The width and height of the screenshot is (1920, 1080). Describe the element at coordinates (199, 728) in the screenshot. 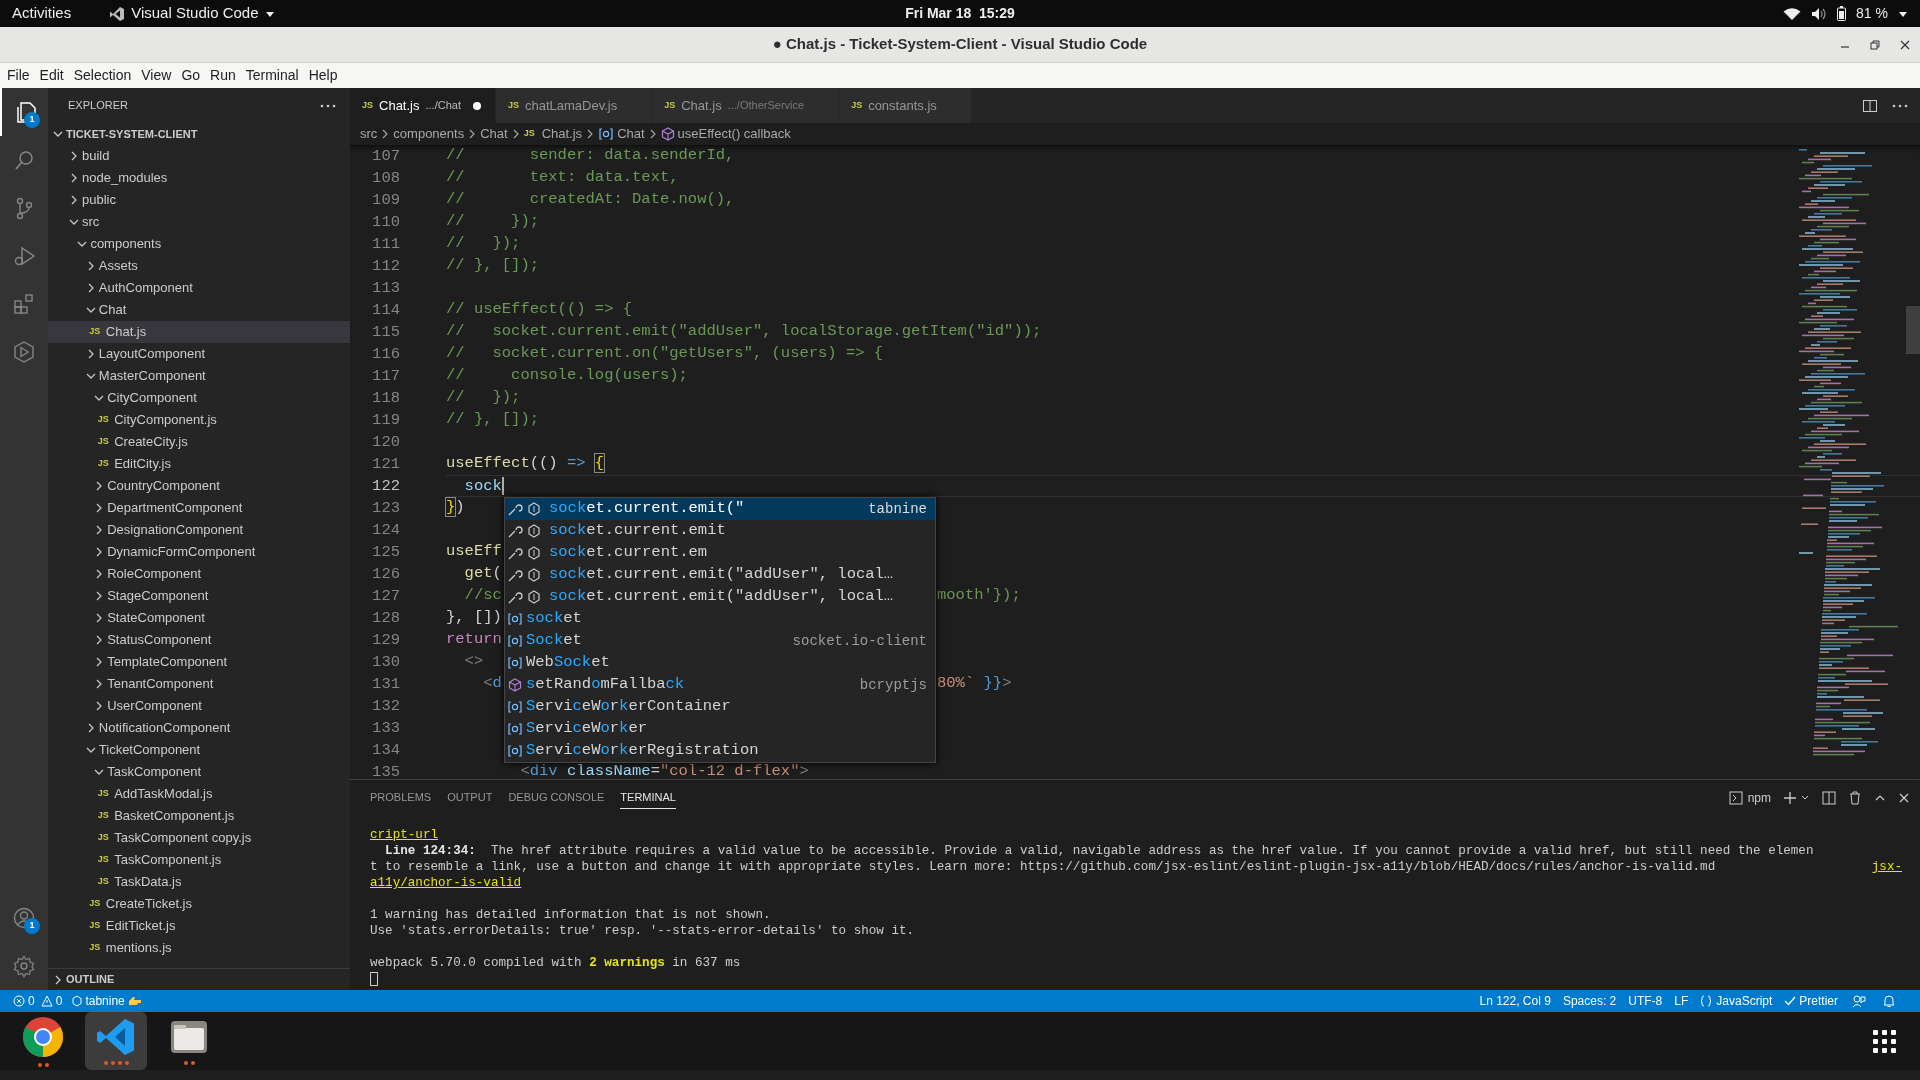

I see `folder-item: NotificationComponent` at that location.